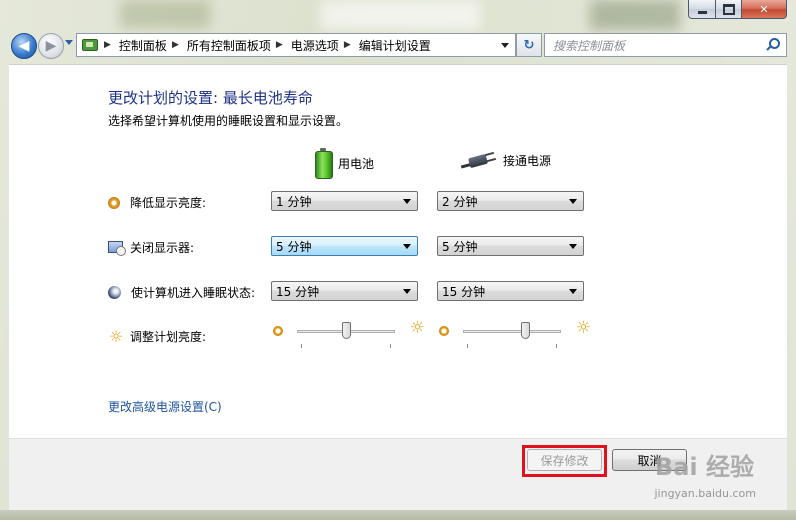 This screenshot has height=520, width=796. Describe the element at coordinates (162, 248) in the screenshot. I see `row-label: 关闭显示器:` at that location.